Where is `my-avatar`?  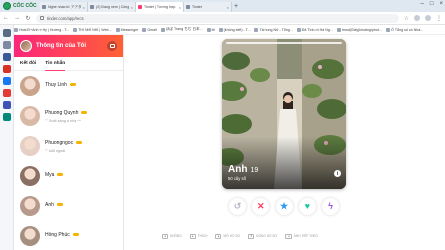
my-avatar is located at coordinates (26, 46).